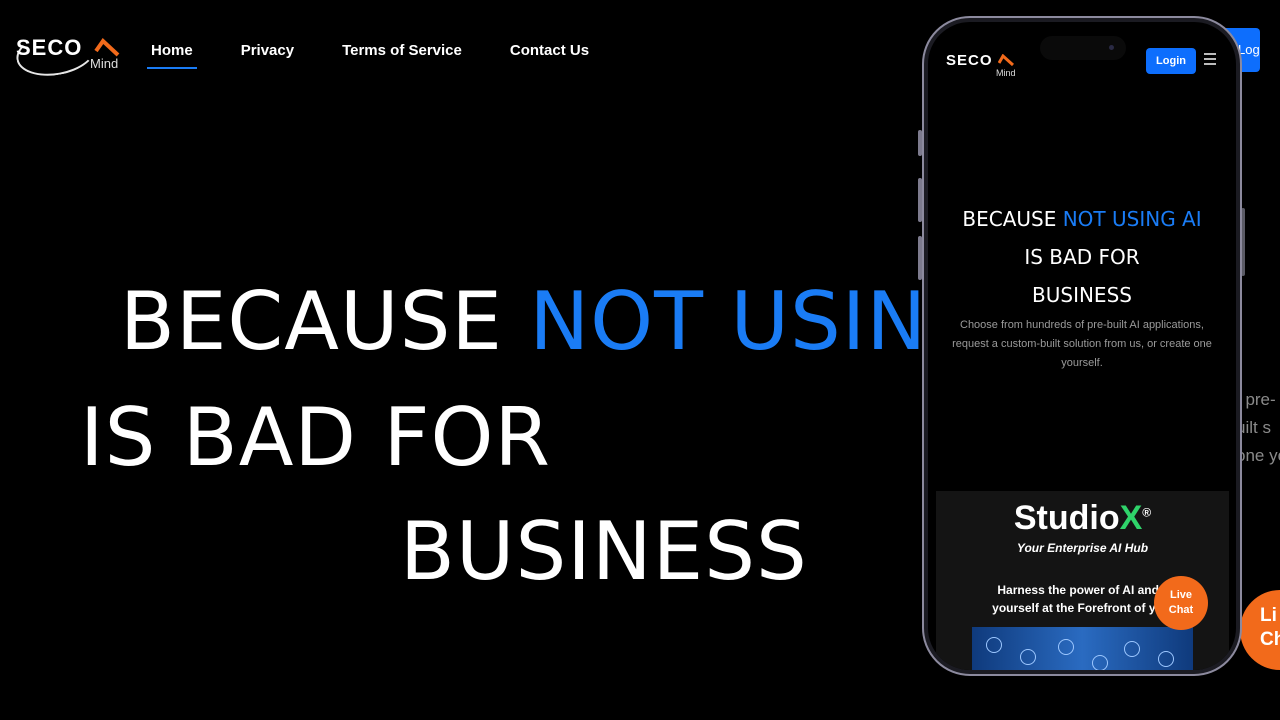 Image resolution: width=1280 pixels, height=720 pixels. Describe the element at coordinates (549, 55) in the screenshot. I see `nav-contact-us: Contact Us` at that location.